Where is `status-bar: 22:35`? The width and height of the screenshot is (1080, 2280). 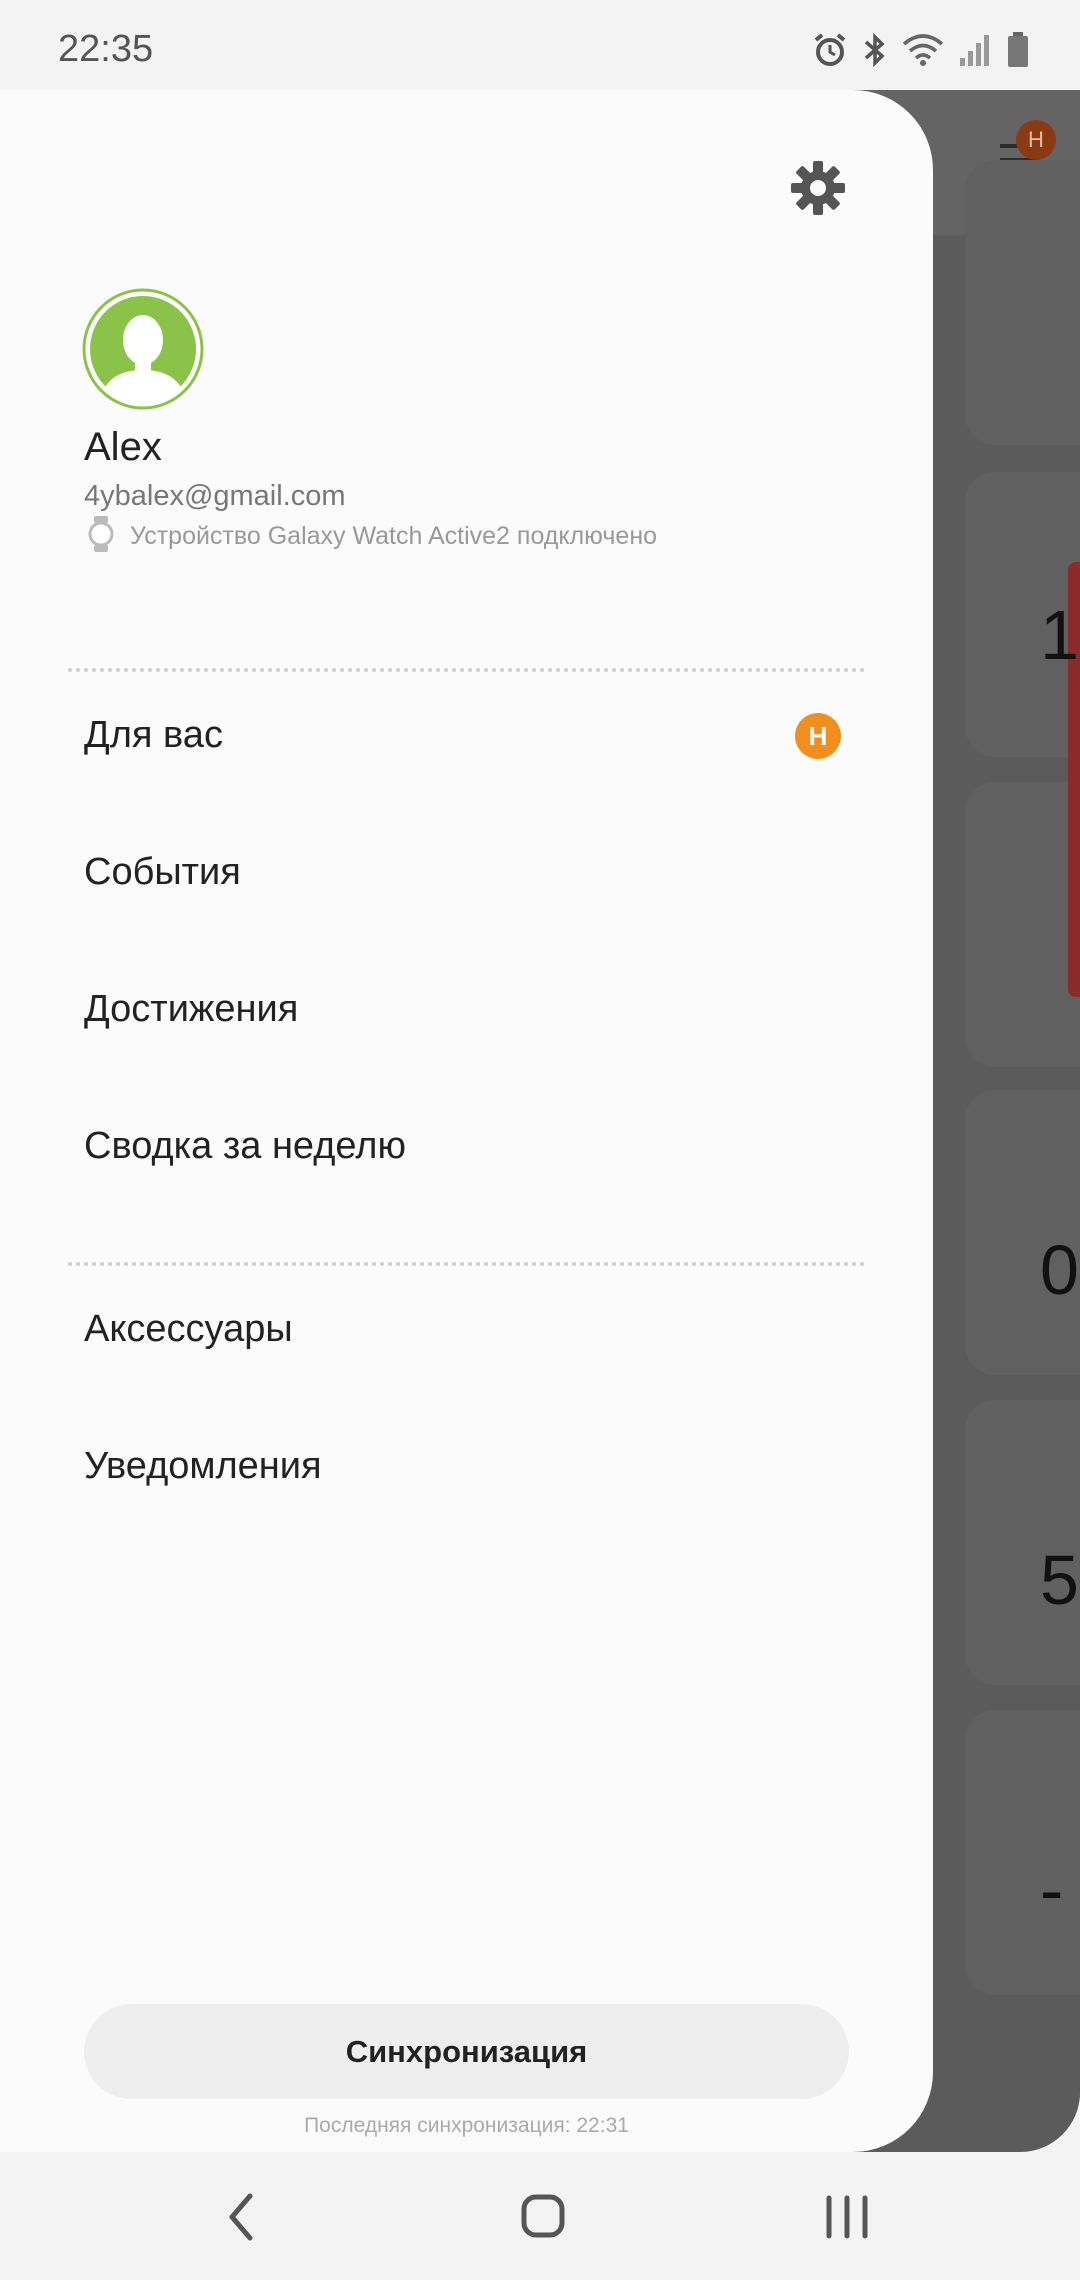
status-bar: 22:35 is located at coordinates (540, 45).